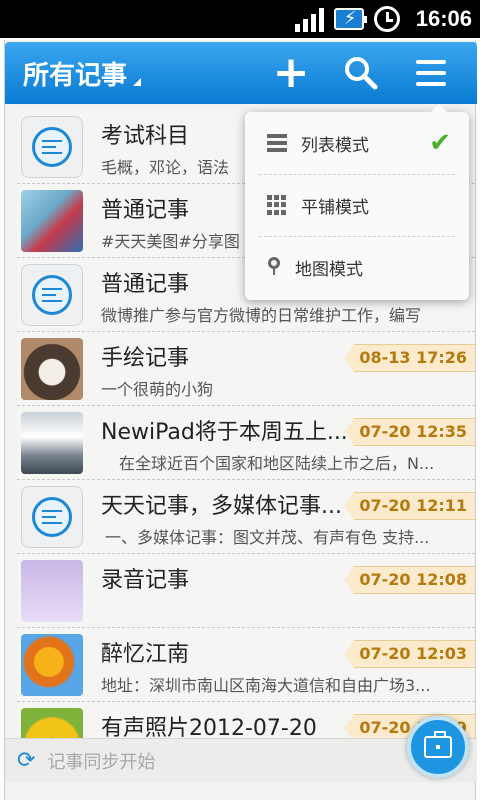 Image resolution: width=480 pixels, height=800 pixels. Describe the element at coordinates (440, 143) in the screenshot. I see `checkmark-icon: ✔` at that location.